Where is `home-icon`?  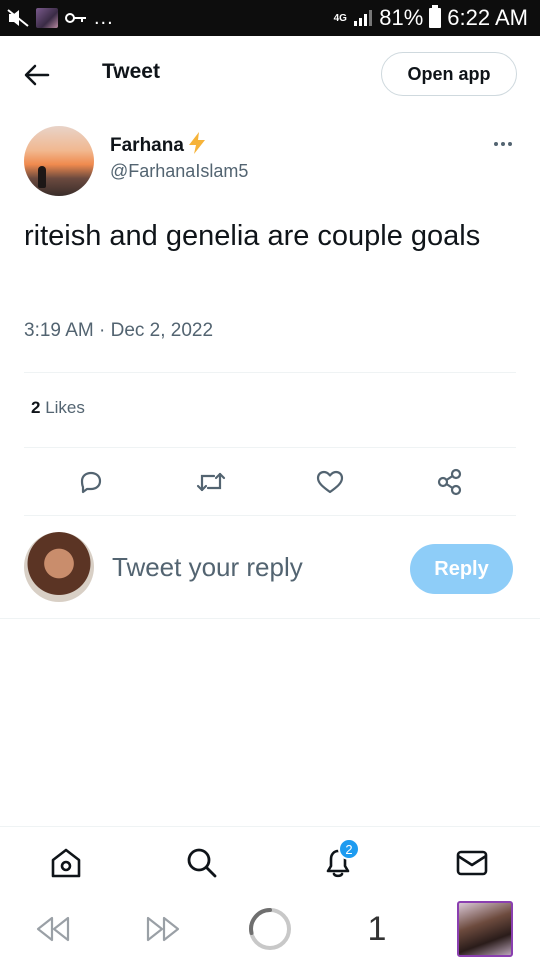
home-icon is located at coordinates (66, 863).